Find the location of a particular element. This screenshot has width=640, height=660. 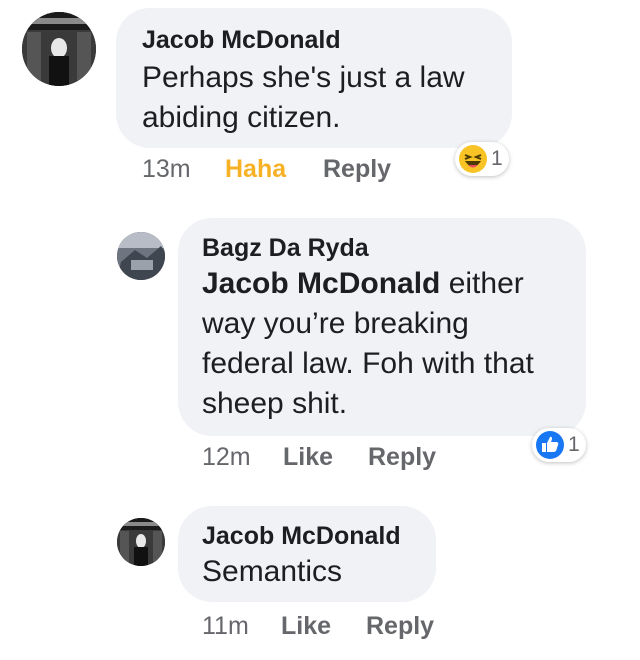

haha-reaction-button: Haha is located at coordinates (255, 169).